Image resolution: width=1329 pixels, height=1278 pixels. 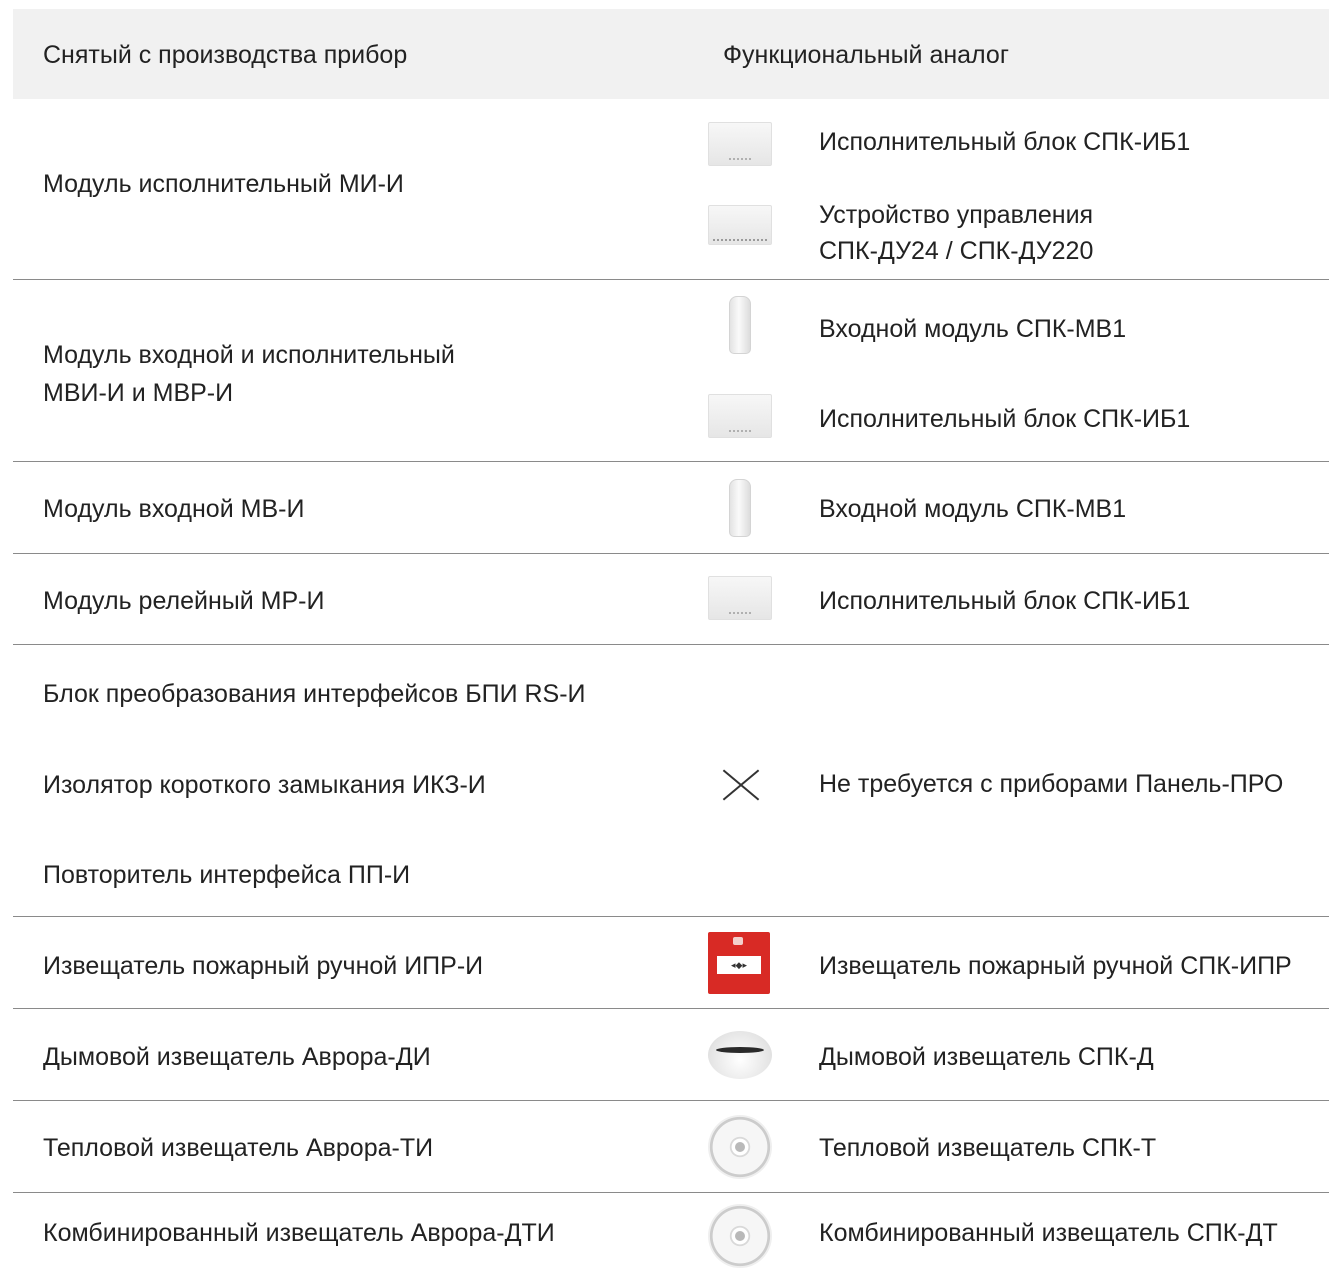 I want to click on analog-name: Извещатель пожарный ручной СПК-ИПР, so click(x=1055, y=966).